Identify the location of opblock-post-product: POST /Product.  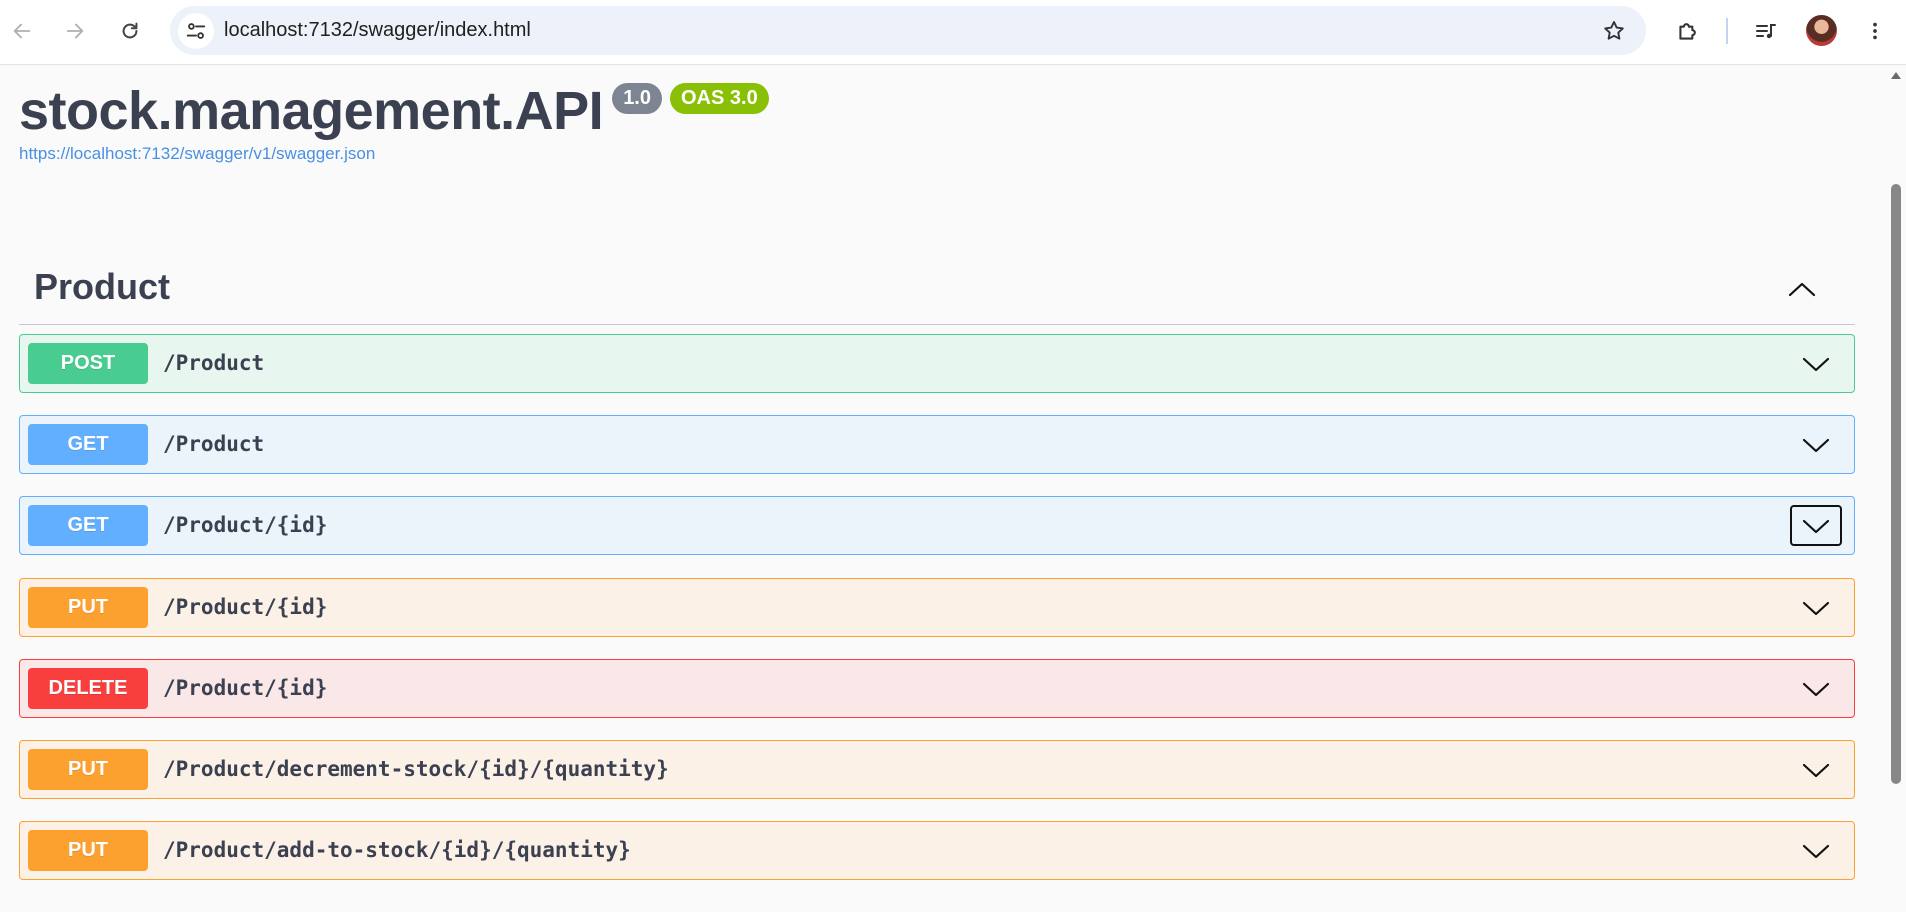
(937, 363).